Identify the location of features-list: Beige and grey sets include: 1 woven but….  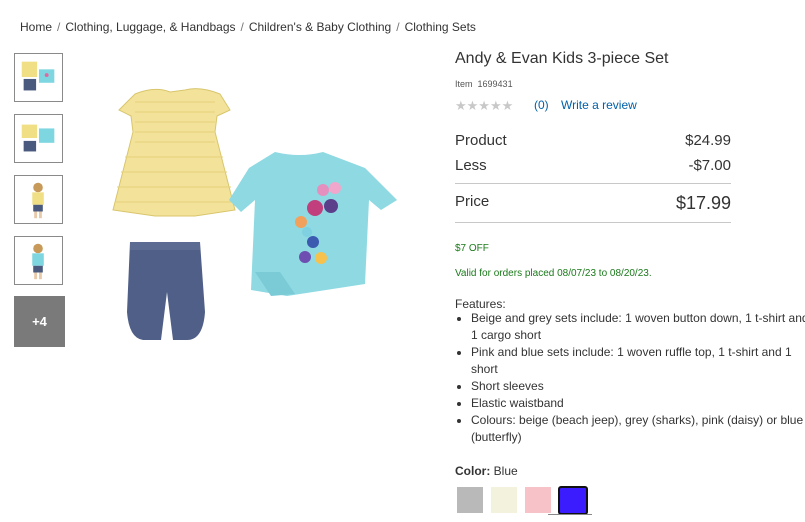
(630, 378).